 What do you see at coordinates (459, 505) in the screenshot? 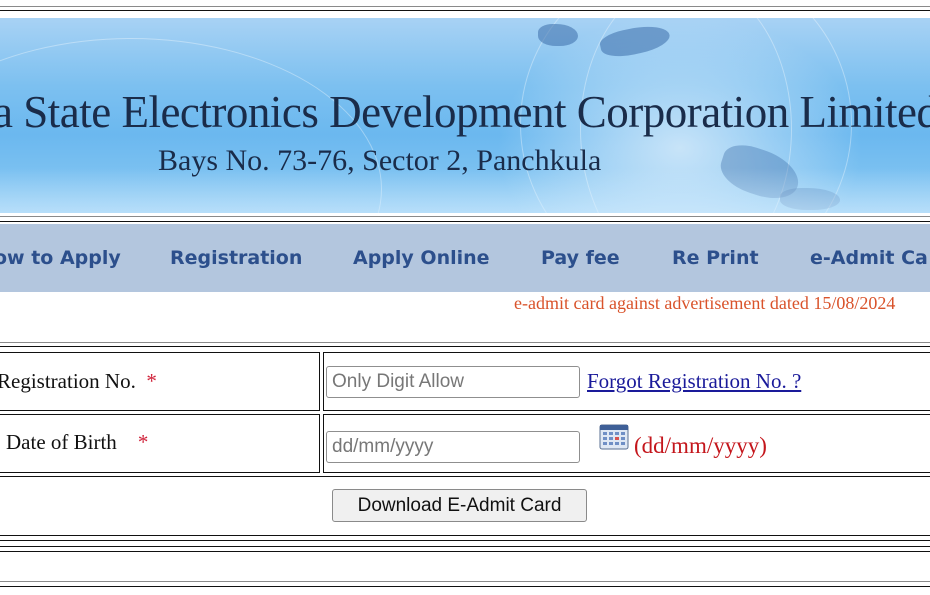
I see `download-admit-card-button: Download E-Admit Card` at bounding box center [459, 505].